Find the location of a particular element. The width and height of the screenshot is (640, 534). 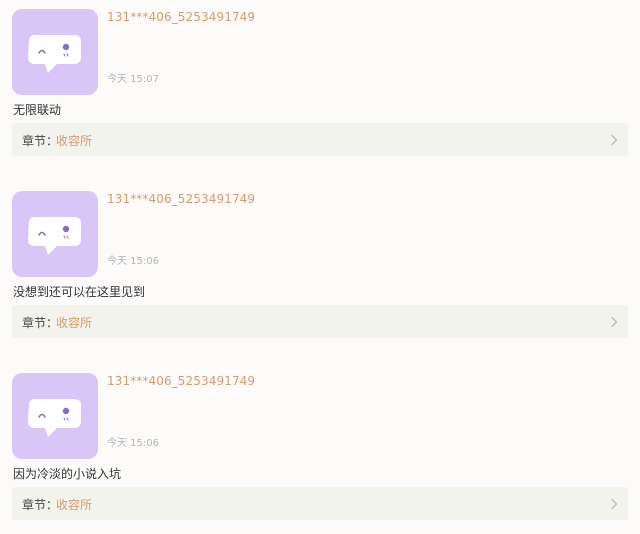

comment-text: 无限联动 is located at coordinates (37, 110).